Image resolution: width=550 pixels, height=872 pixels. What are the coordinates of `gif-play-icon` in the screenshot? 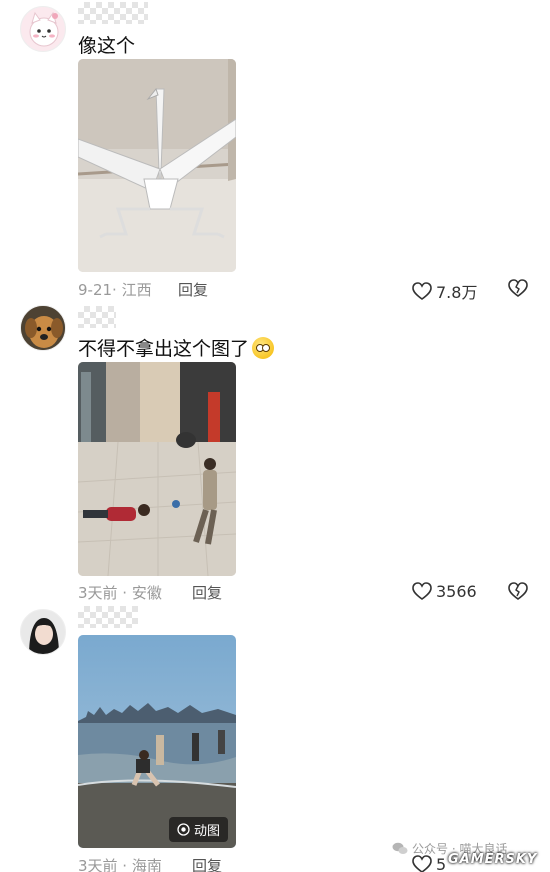 It's located at (183, 829).